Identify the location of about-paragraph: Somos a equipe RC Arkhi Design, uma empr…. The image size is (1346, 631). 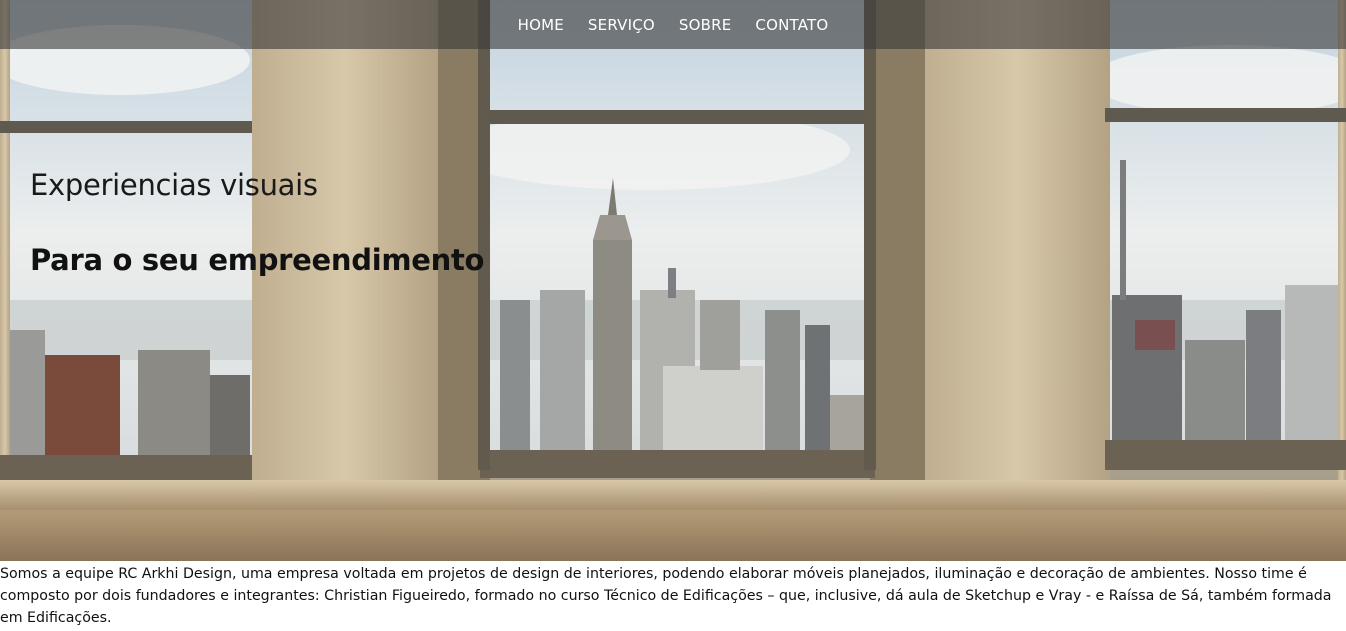
(666, 596).